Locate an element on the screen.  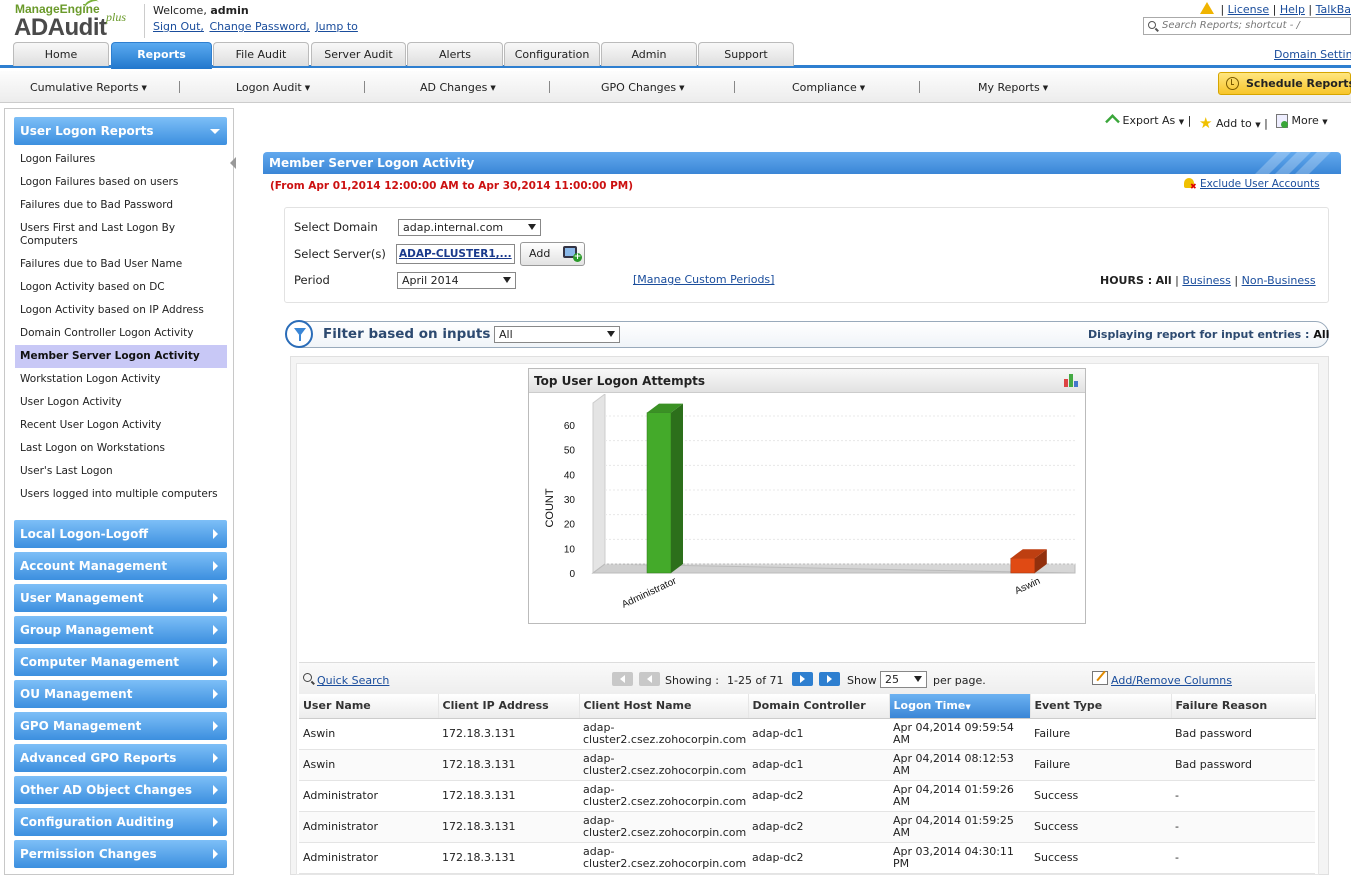
subnav-gpo-changes: GPO Changes ▼ is located at coordinates (643, 87).